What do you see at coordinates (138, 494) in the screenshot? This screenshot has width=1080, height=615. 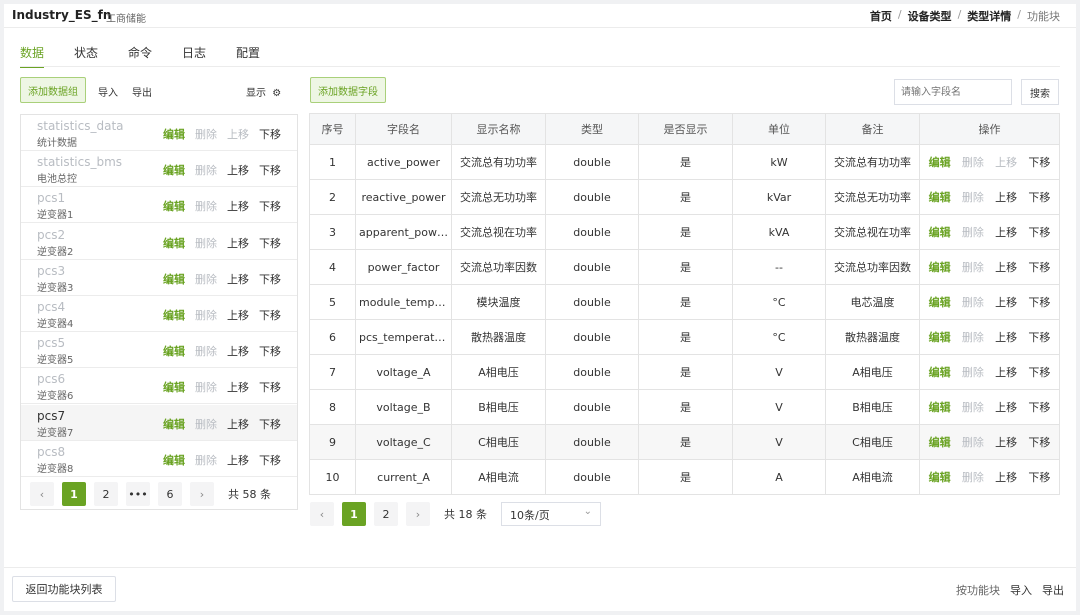 I see `page-ellipsis: •••` at bounding box center [138, 494].